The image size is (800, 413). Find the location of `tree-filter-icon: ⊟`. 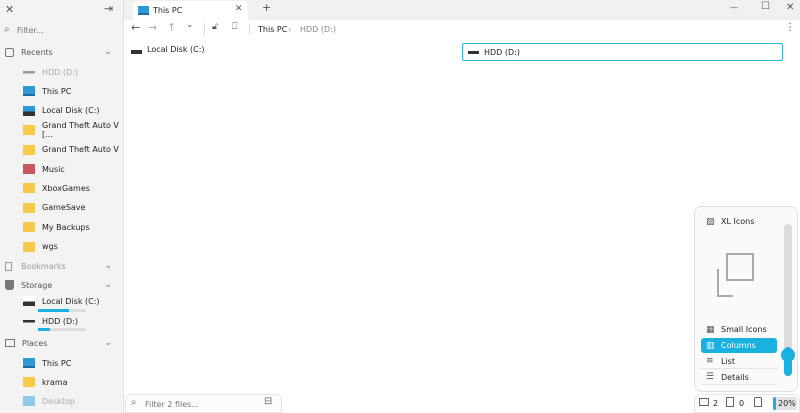

tree-filter-icon: ⊟ is located at coordinates (268, 401).